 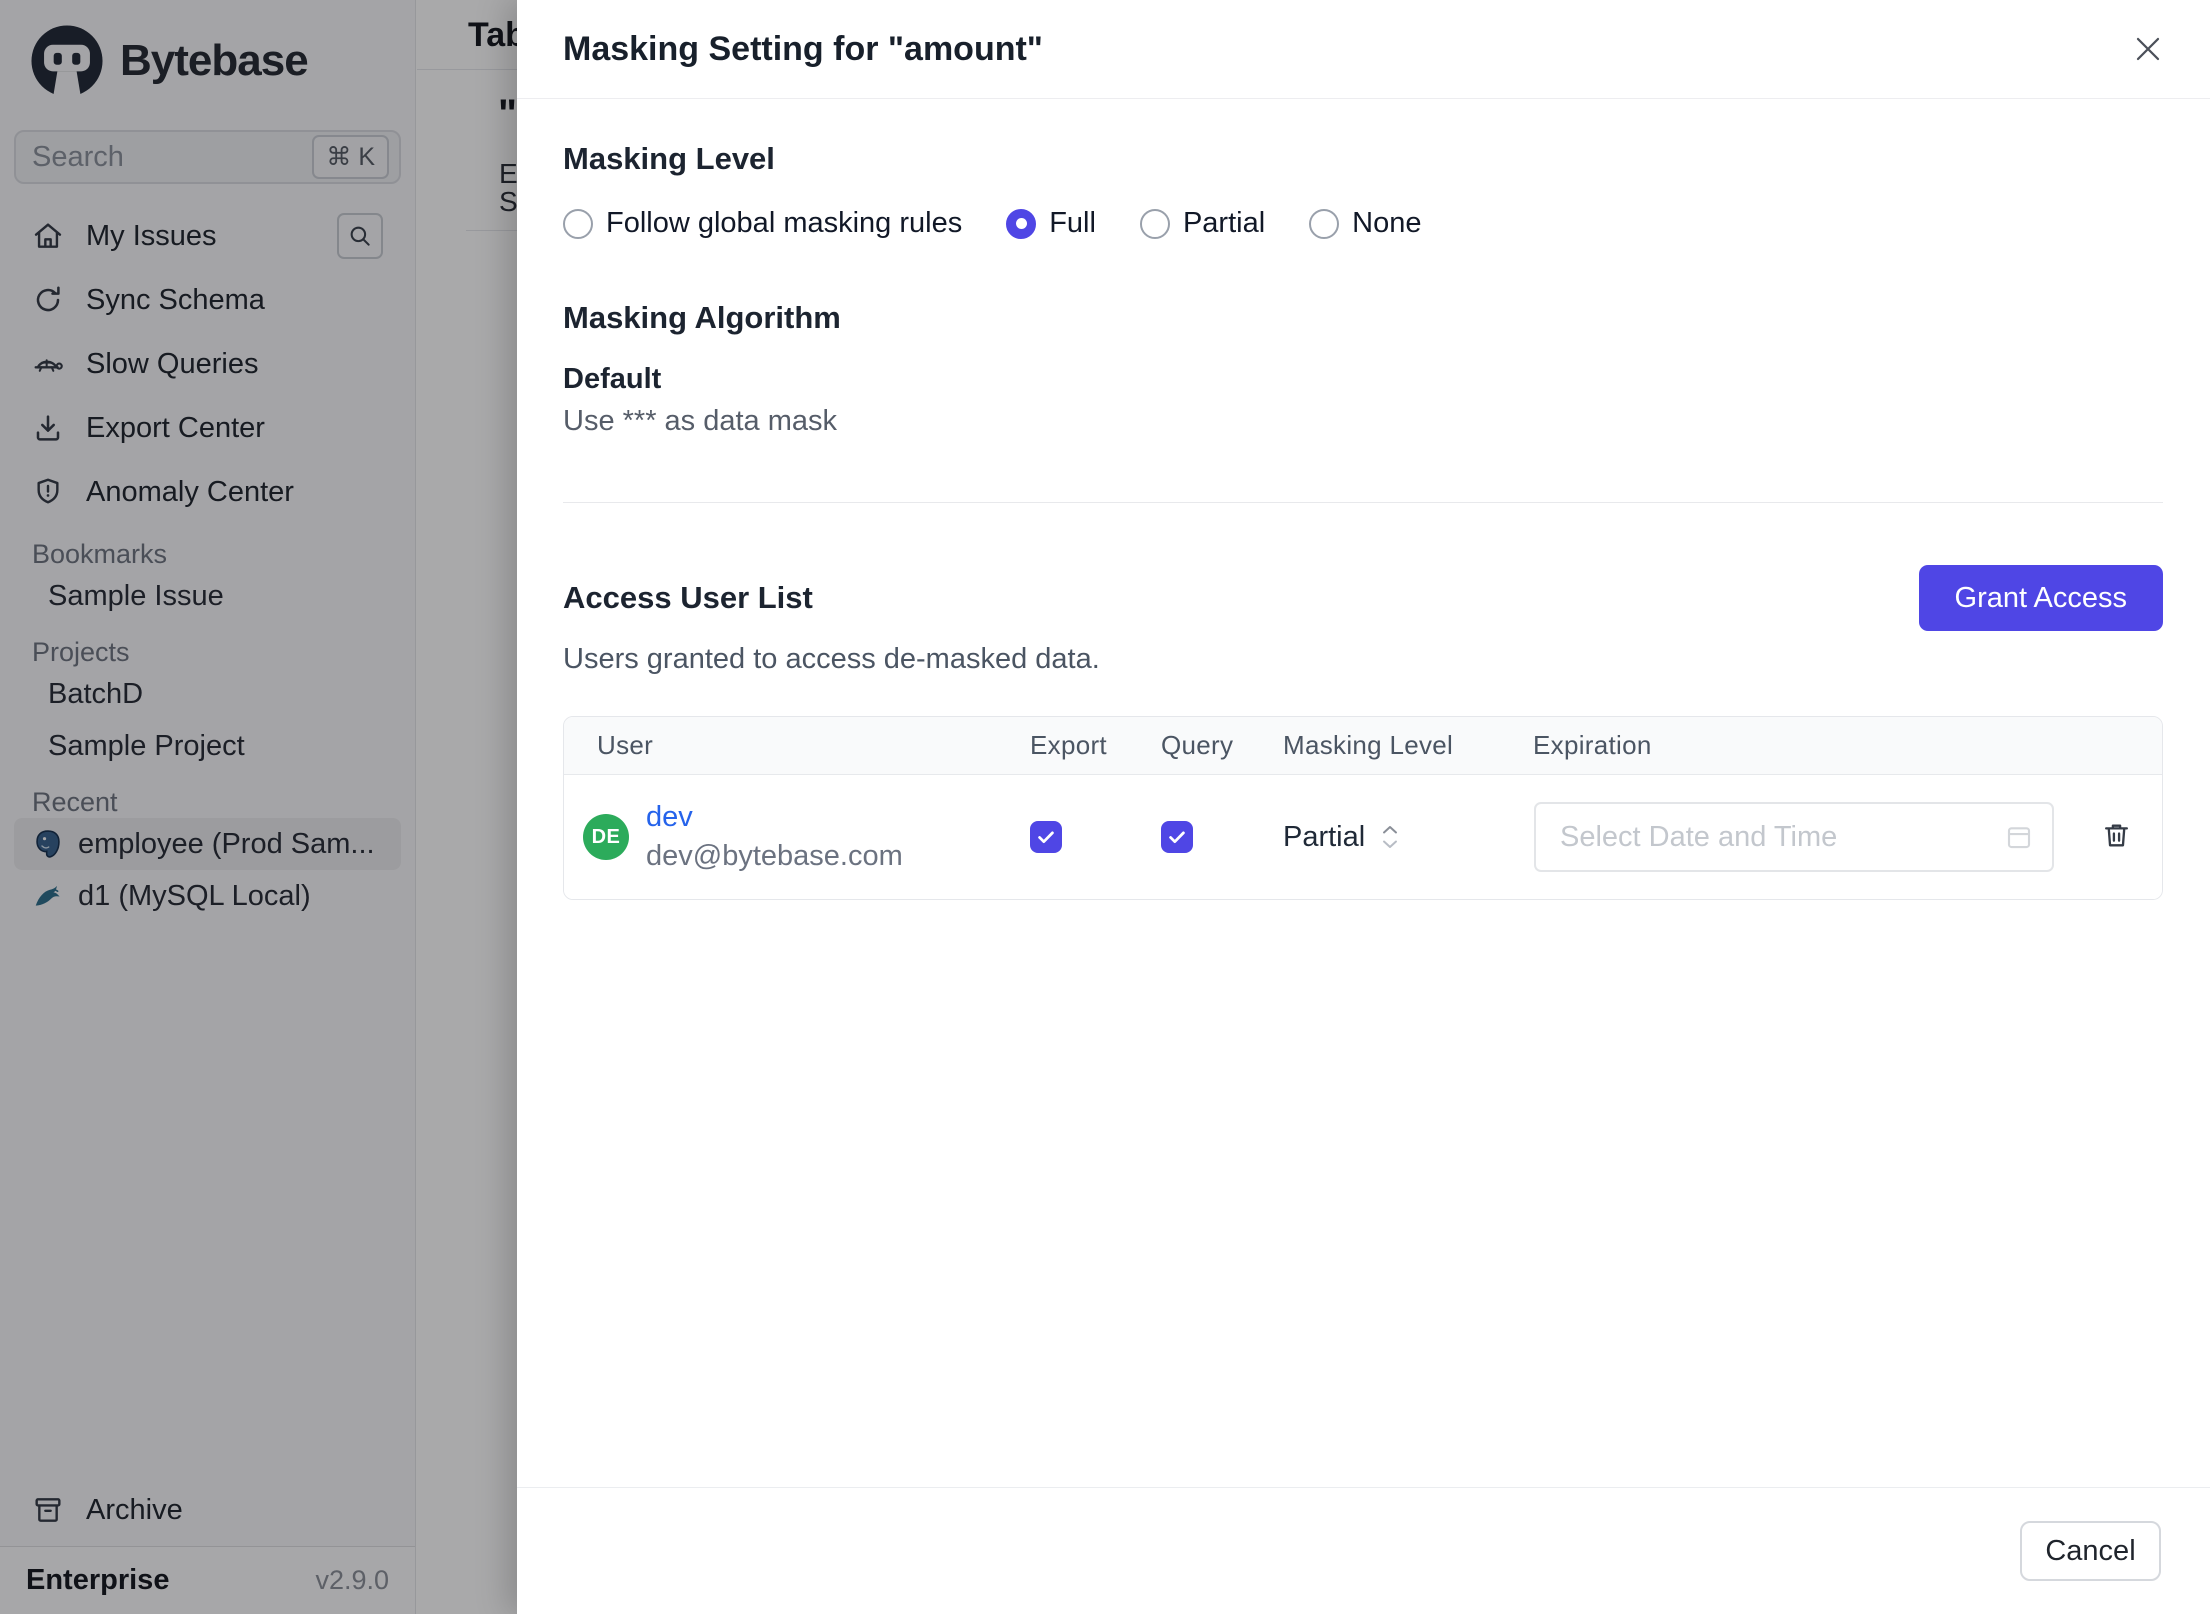 What do you see at coordinates (1592, 745) in the screenshot?
I see `col-expiration: Expiration` at bounding box center [1592, 745].